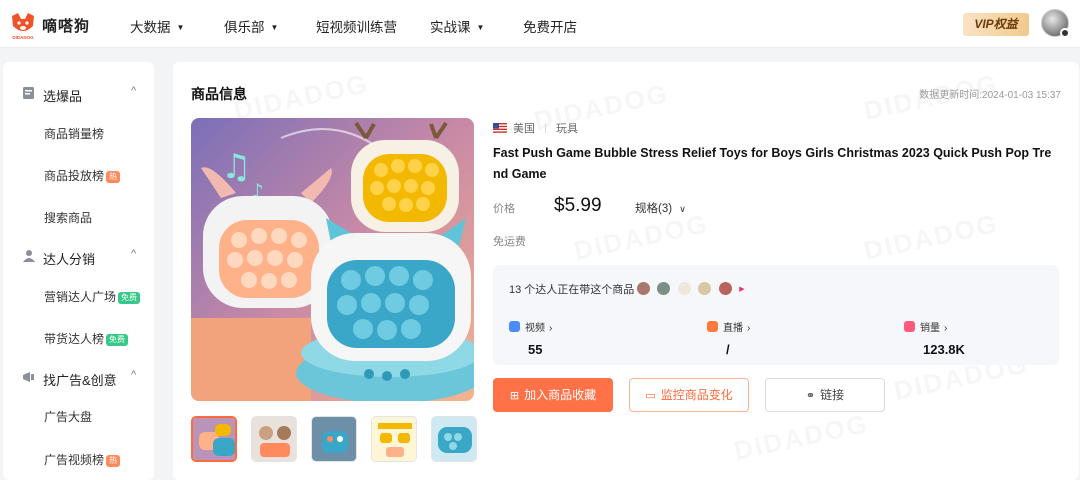  Describe the element at coordinates (78, 377) in the screenshot. I see `sidebar-section-ads-creative: 找广告&创意 ^` at that location.